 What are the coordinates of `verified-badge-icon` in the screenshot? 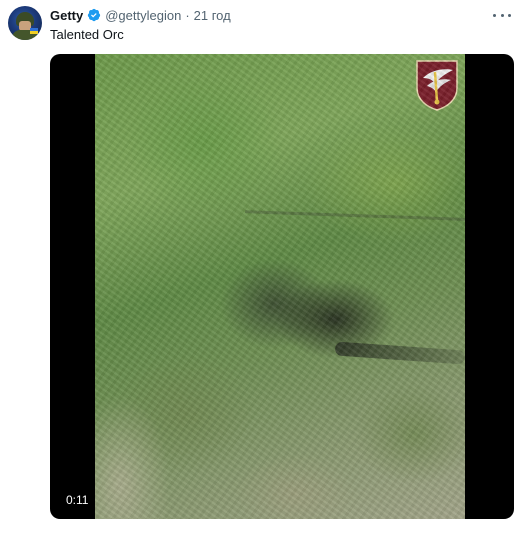 It's located at (94, 15).